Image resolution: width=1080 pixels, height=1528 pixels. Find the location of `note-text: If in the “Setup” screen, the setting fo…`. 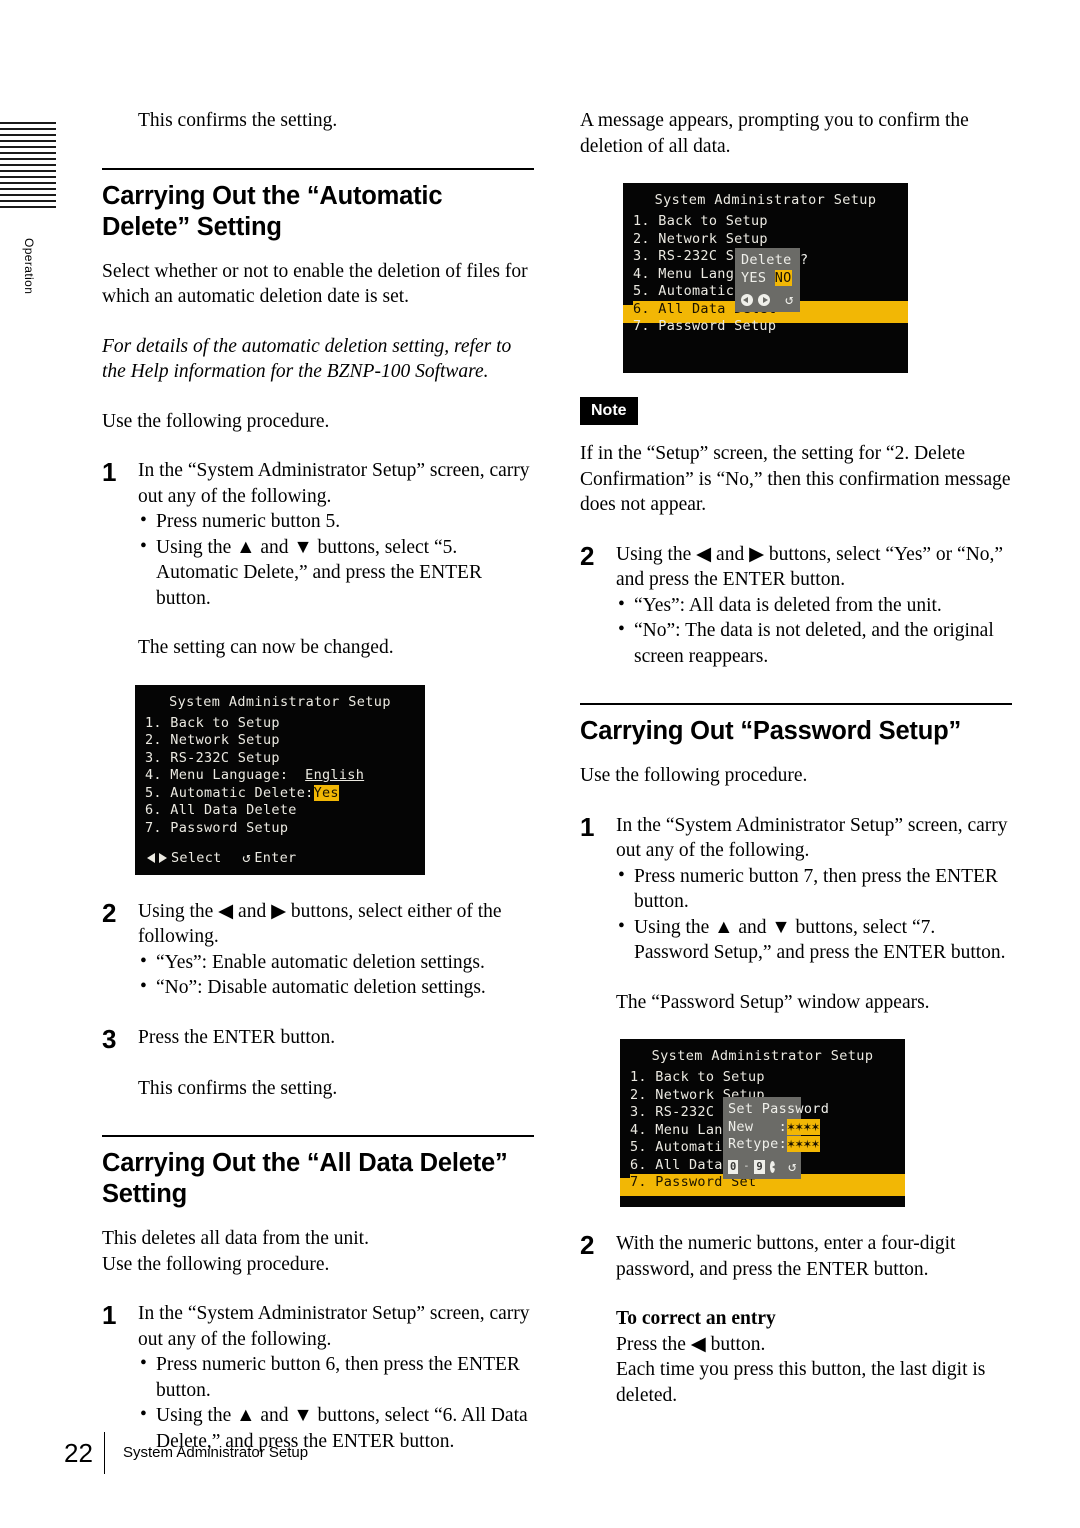

note-text: If in the “Setup” screen, the setting fo… is located at coordinates (795, 479).